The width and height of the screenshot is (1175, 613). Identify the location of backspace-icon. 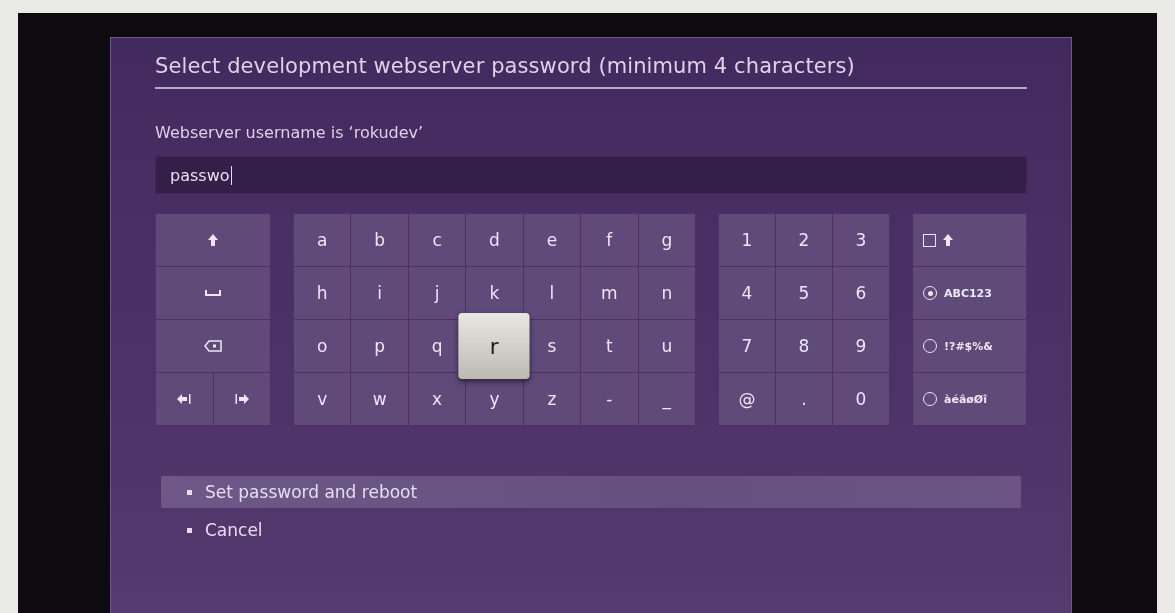
(213, 346).